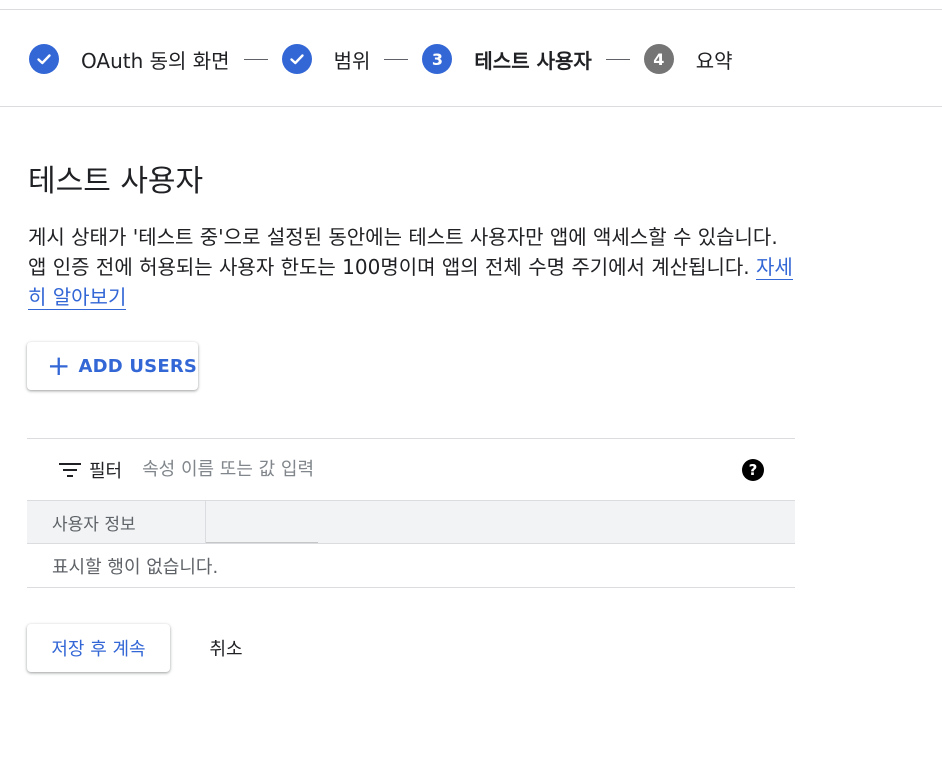  What do you see at coordinates (411, 566) in the screenshot?
I see `empty-state-message: 표시할 행이 없습니다.` at bounding box center [411, 566].